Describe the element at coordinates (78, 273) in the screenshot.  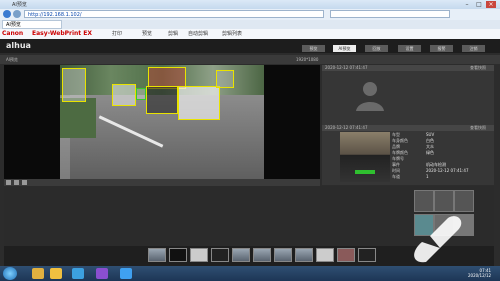
I see `ie-icon` at that location.